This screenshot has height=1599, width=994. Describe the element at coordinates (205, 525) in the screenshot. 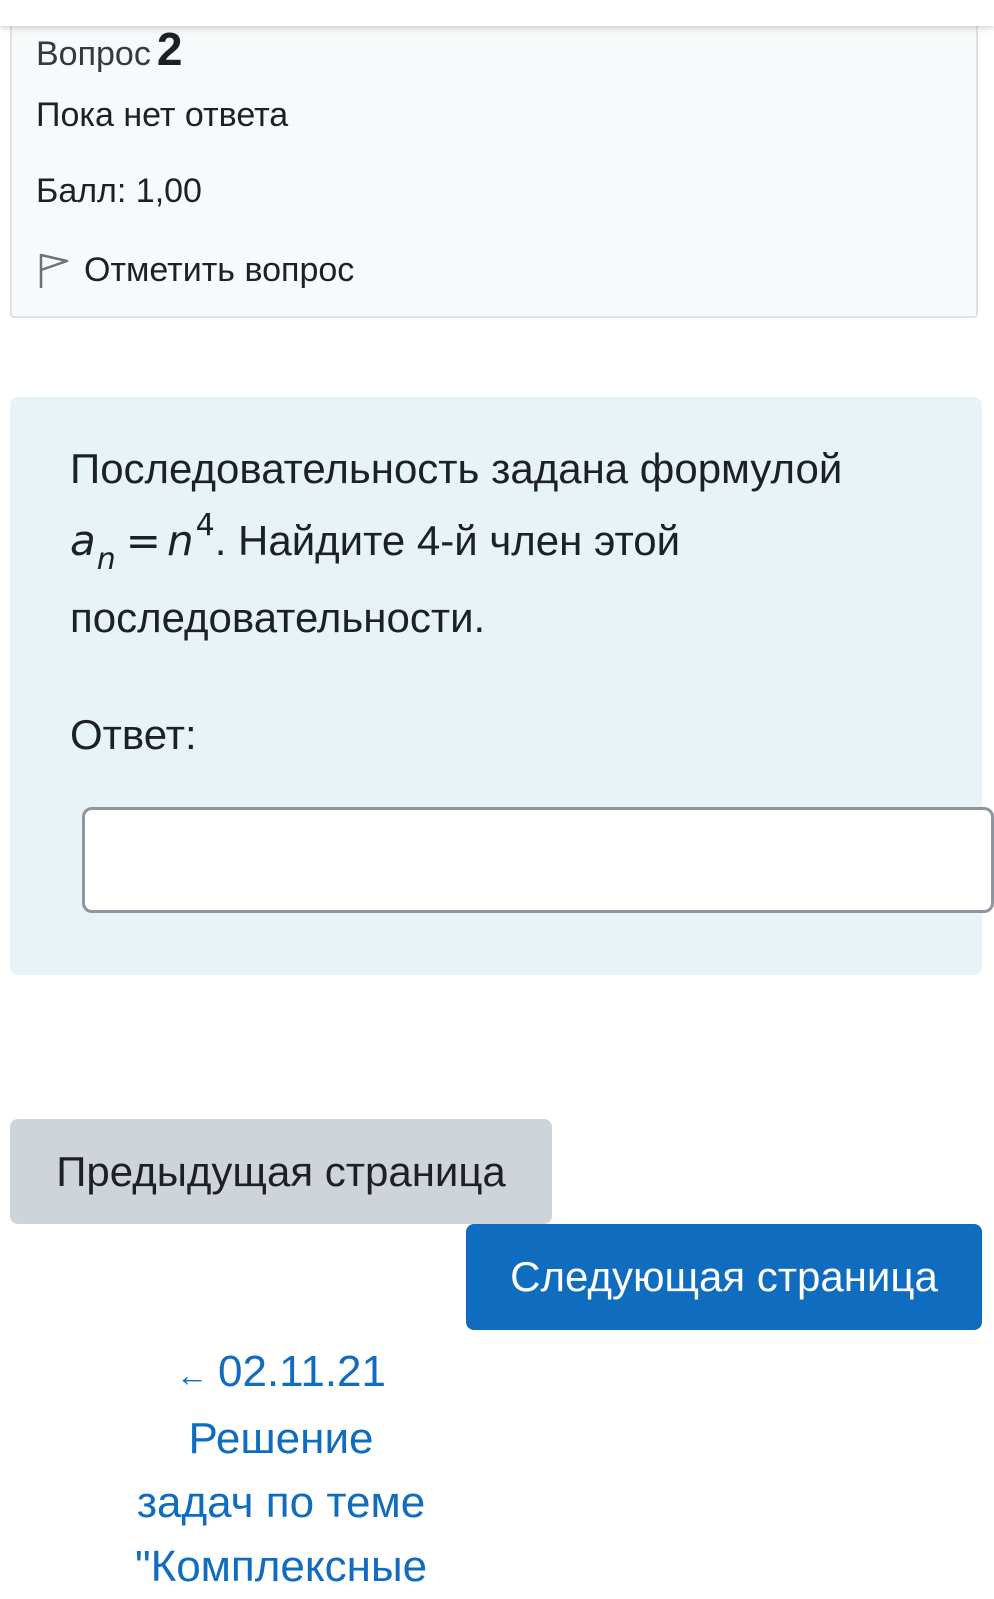

I see `formula-exponent: 4` at that location.